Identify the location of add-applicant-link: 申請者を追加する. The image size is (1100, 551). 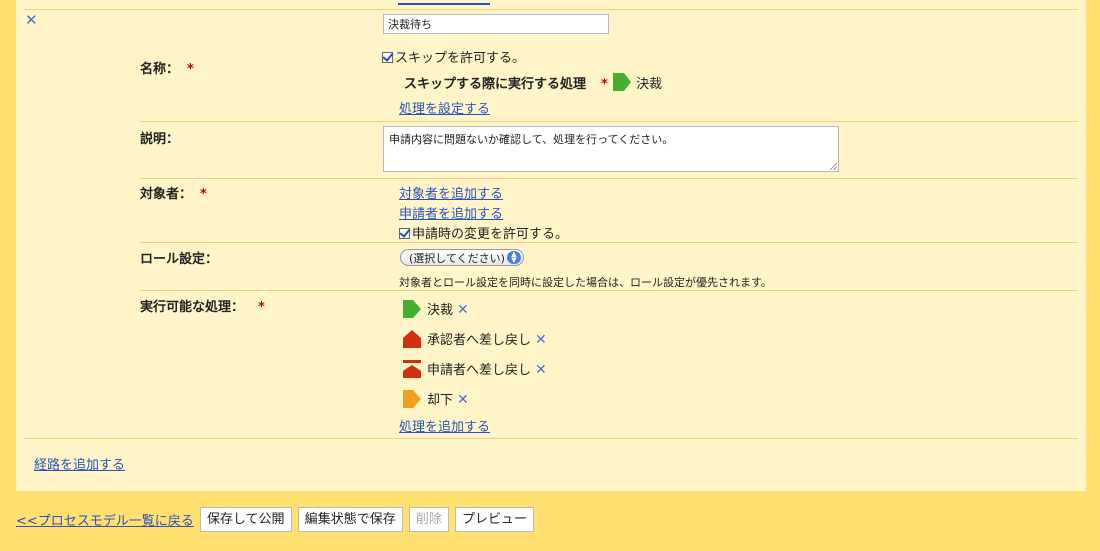
(451, 212).